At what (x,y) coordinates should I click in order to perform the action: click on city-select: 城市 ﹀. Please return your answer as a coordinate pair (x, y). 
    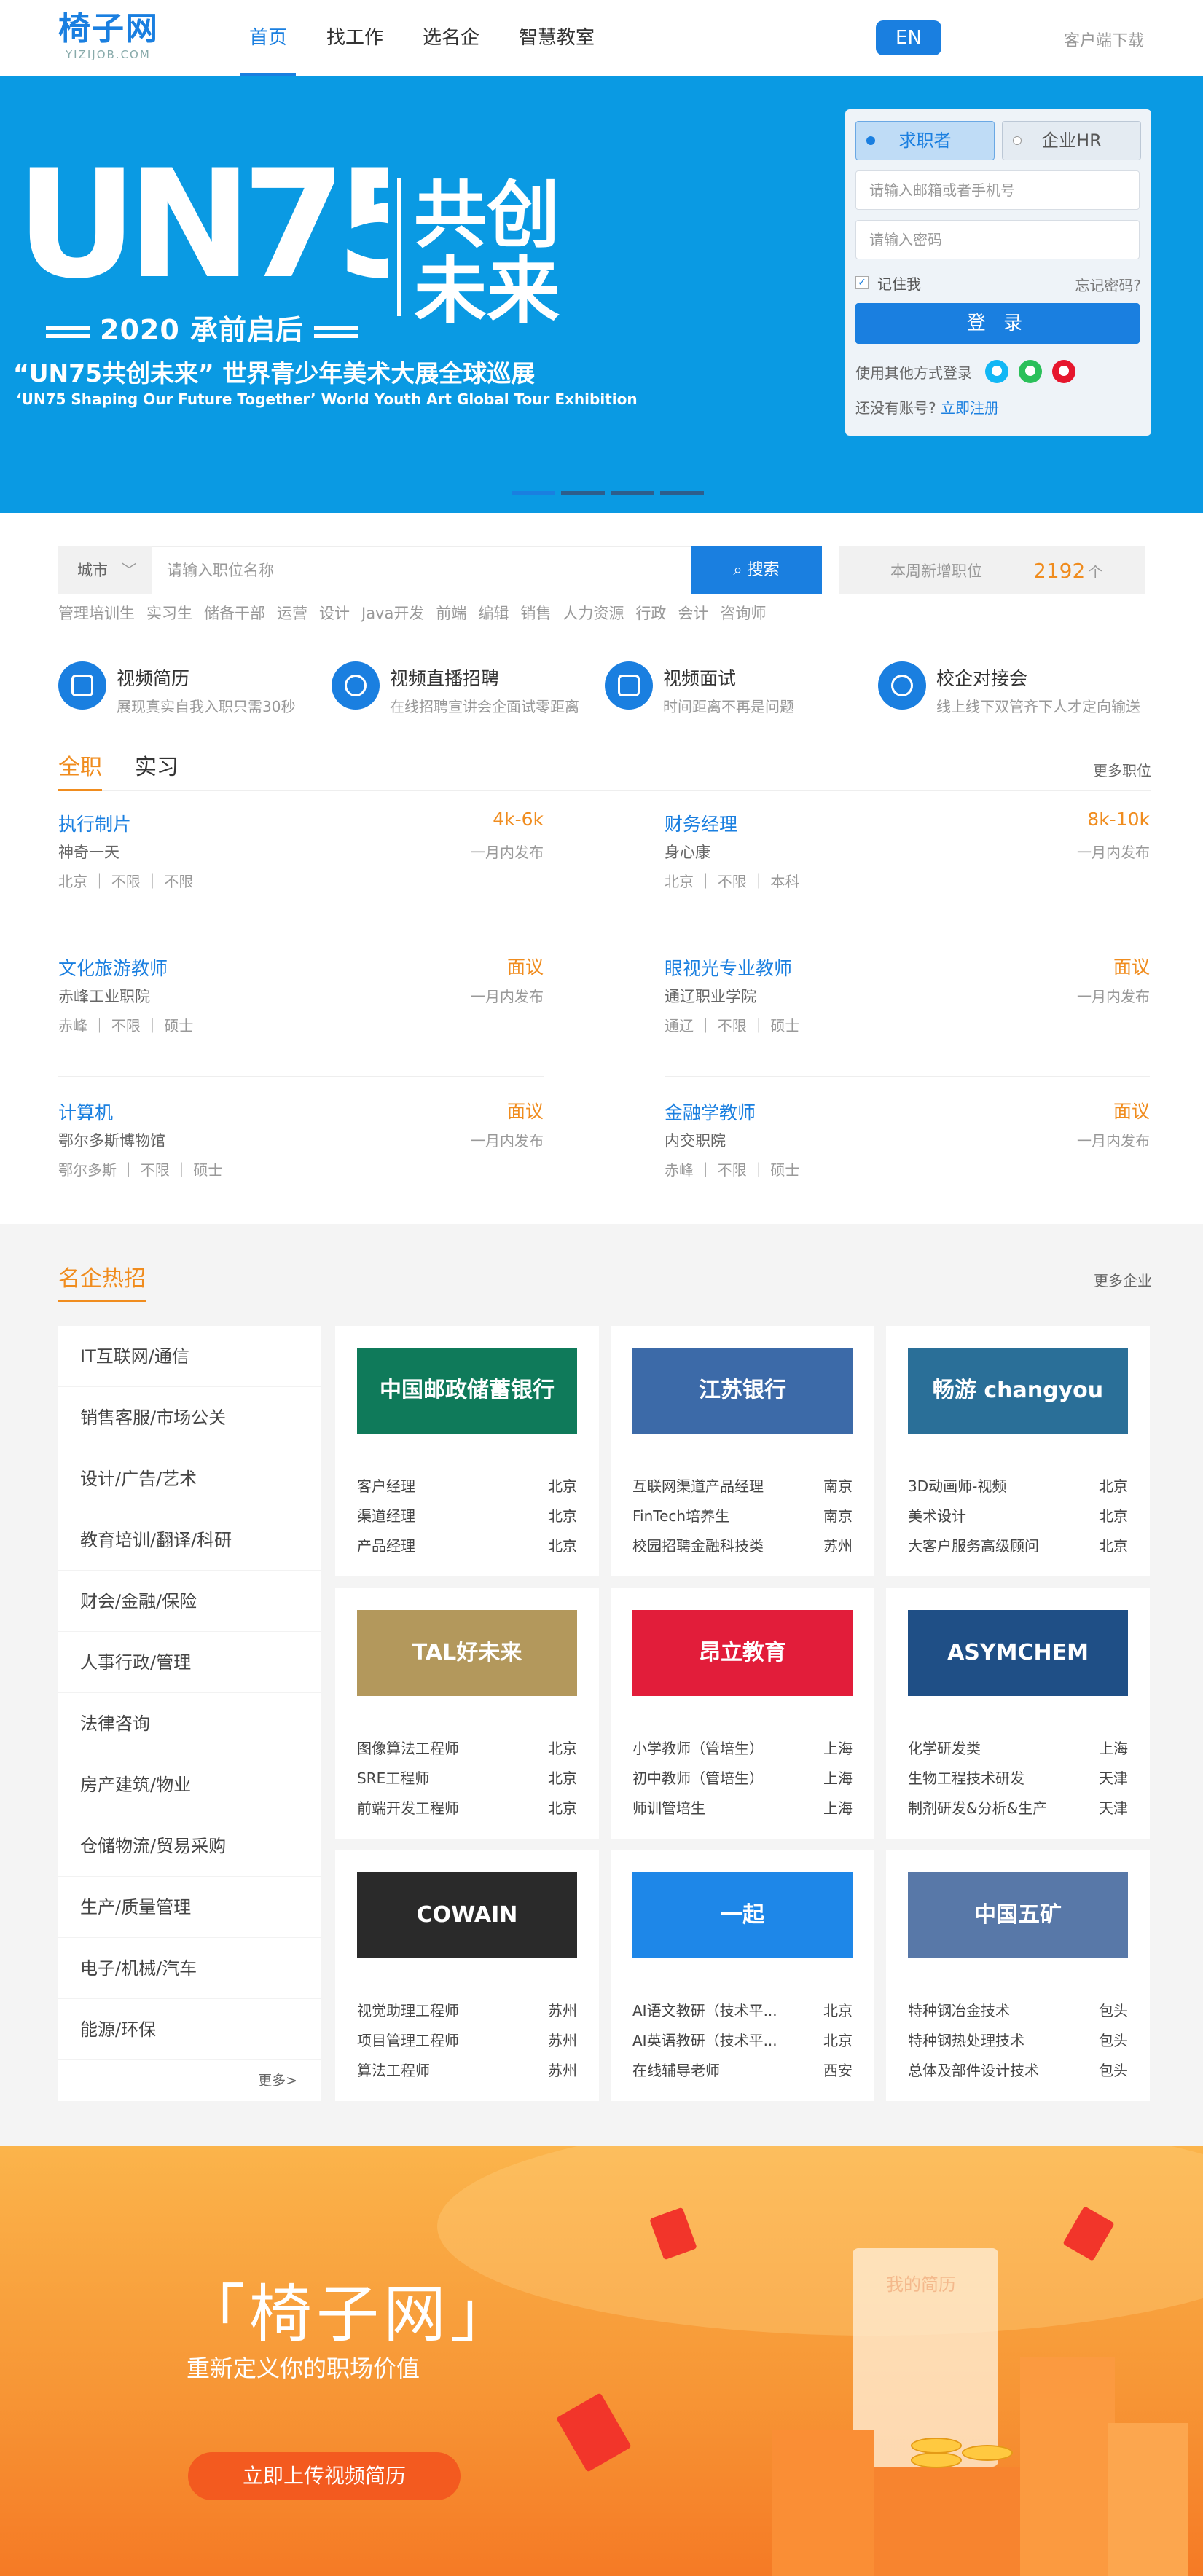
    Looking at the image, I should click on (105, 570).